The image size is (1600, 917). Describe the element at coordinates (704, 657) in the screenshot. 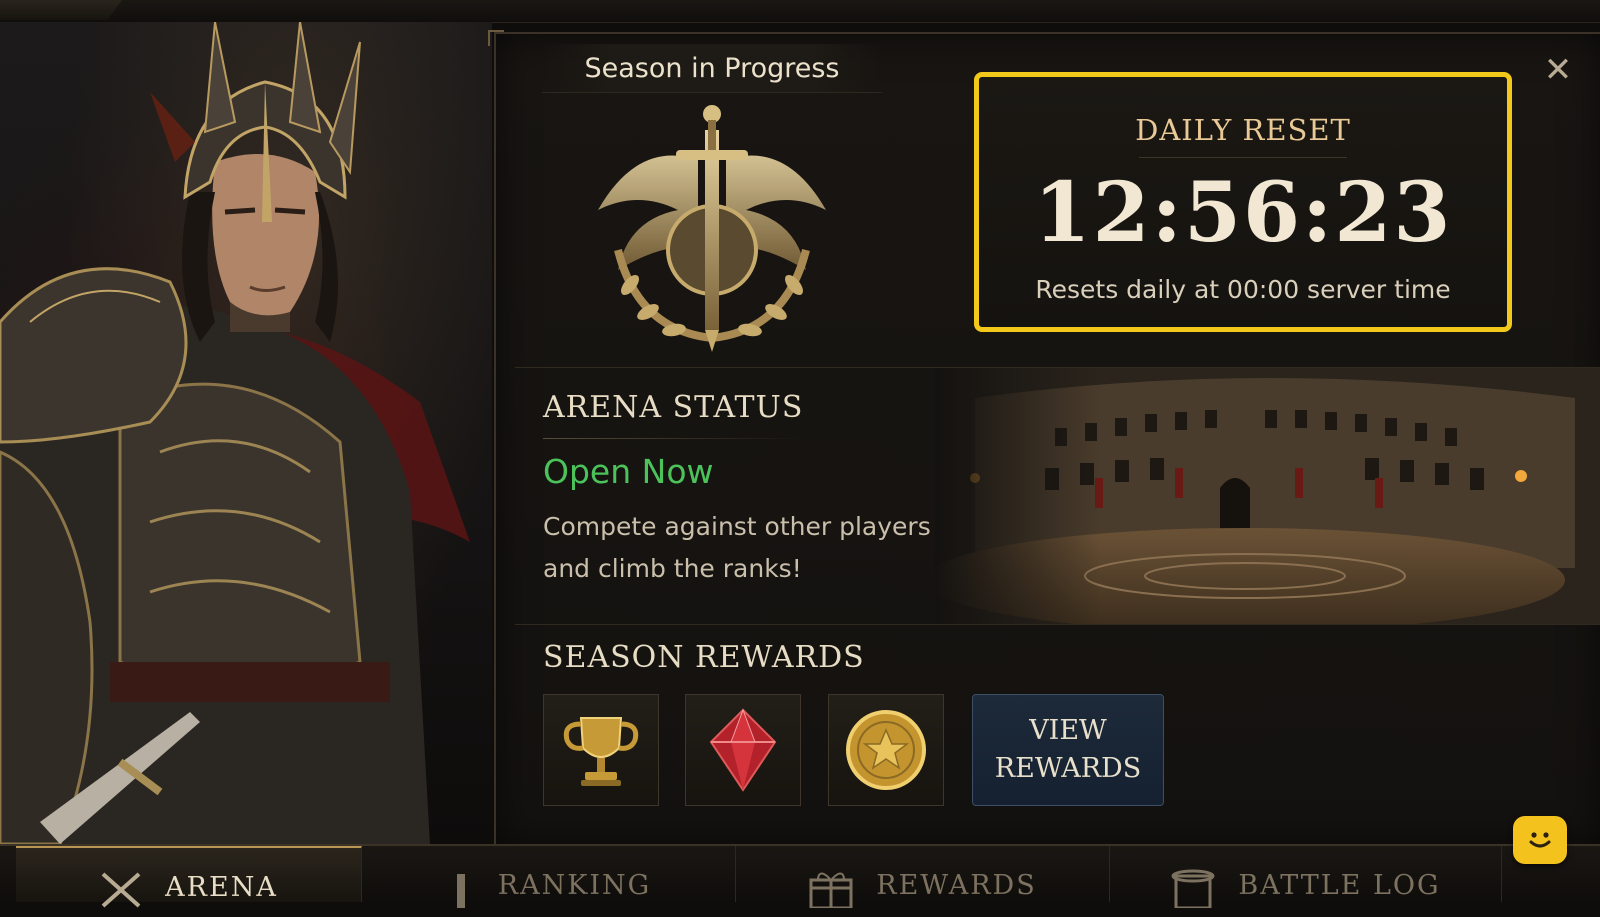

I see `season-rewards-heading: SEASON REWARDS` at that location.